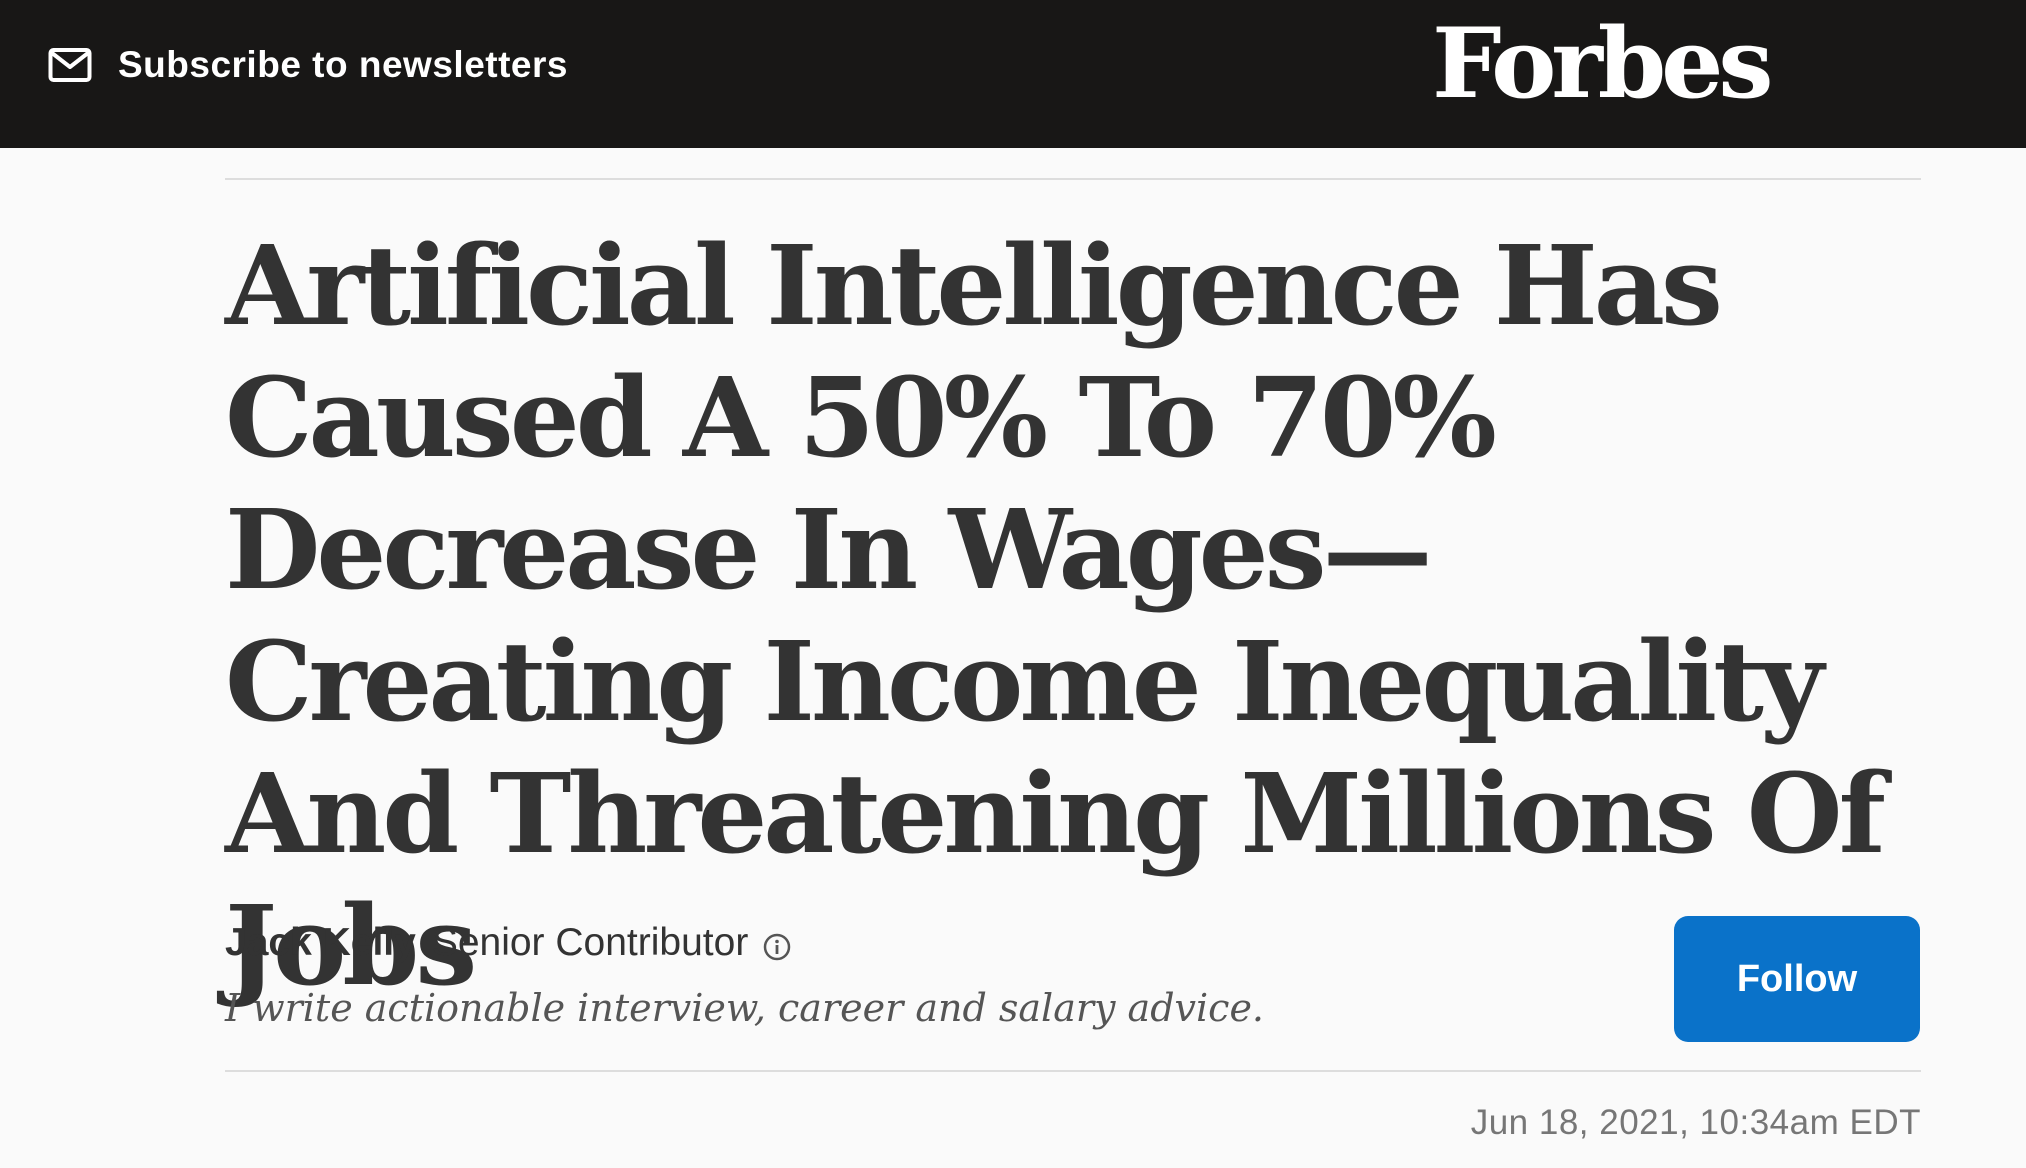  What do you see at coordinates (1013, 74) in the screenshot?
I see `top-bar: Subscribe to newsletters Forbes` at bounding box center [1013, 74].